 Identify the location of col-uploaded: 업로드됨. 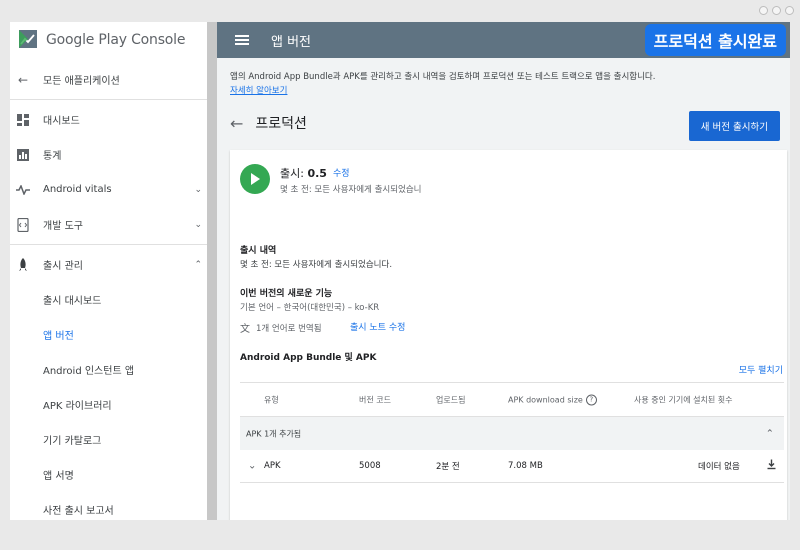
(451, 399).